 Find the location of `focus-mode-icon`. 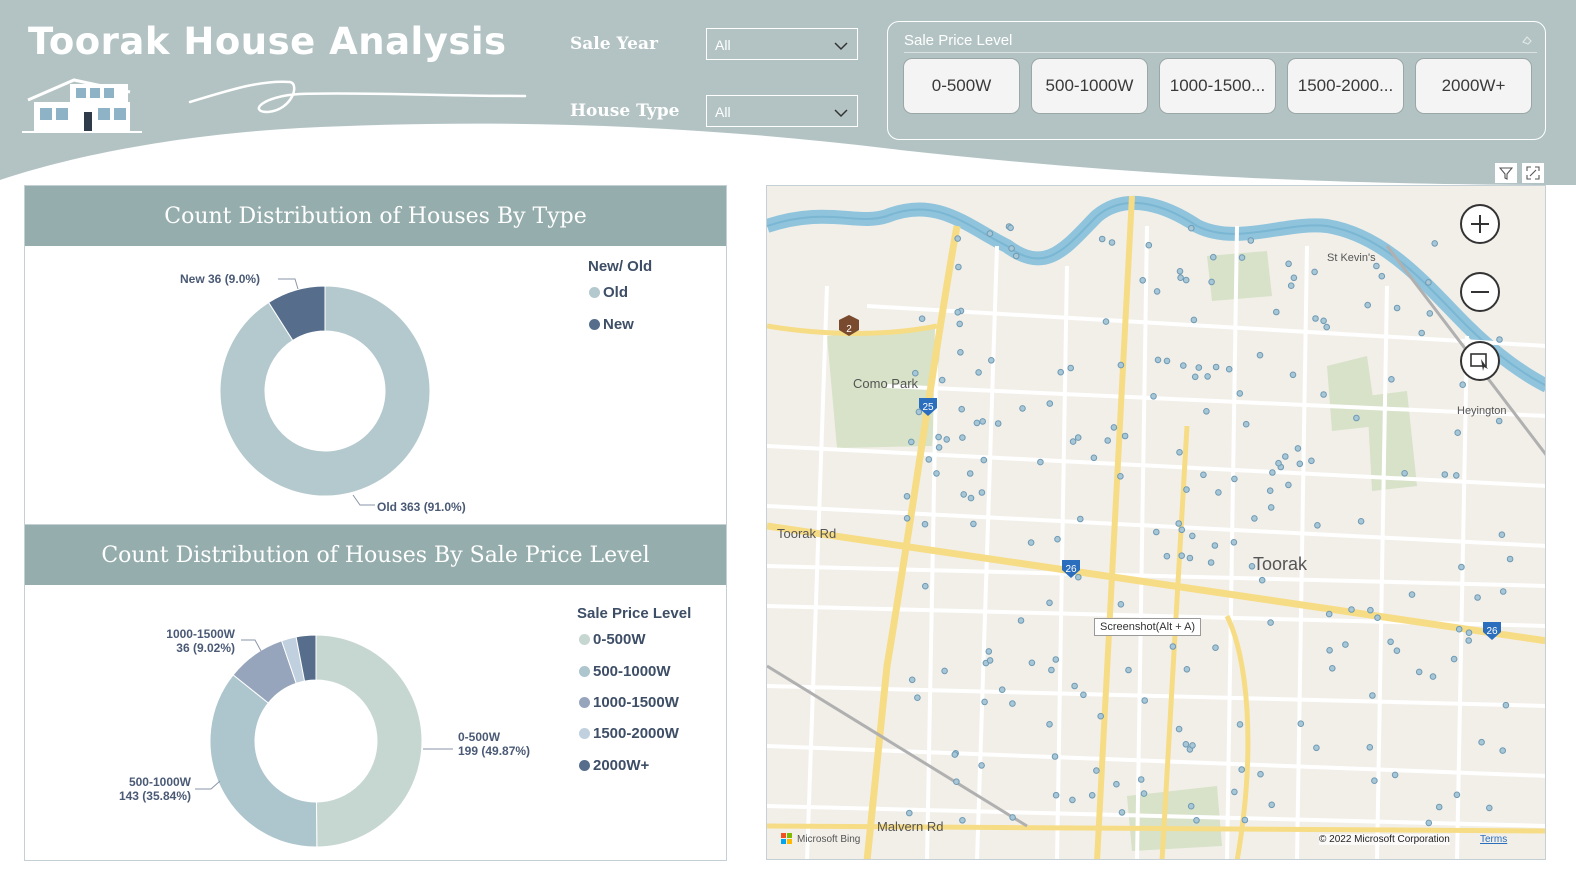

focus-mode-icon is located at coordinates (1533, 173).